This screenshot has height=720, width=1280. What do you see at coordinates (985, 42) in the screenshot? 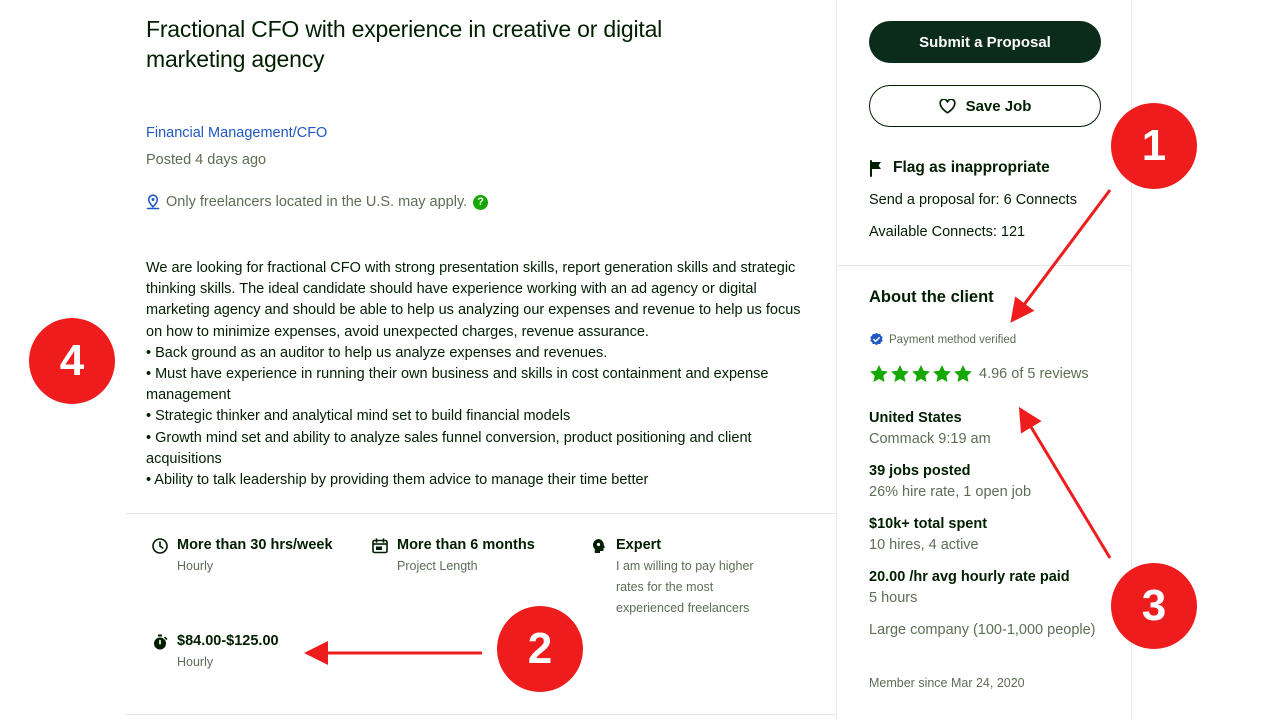
I see `submit-proposal-button: Submit a Proposal` at bounding box center [985, 42].